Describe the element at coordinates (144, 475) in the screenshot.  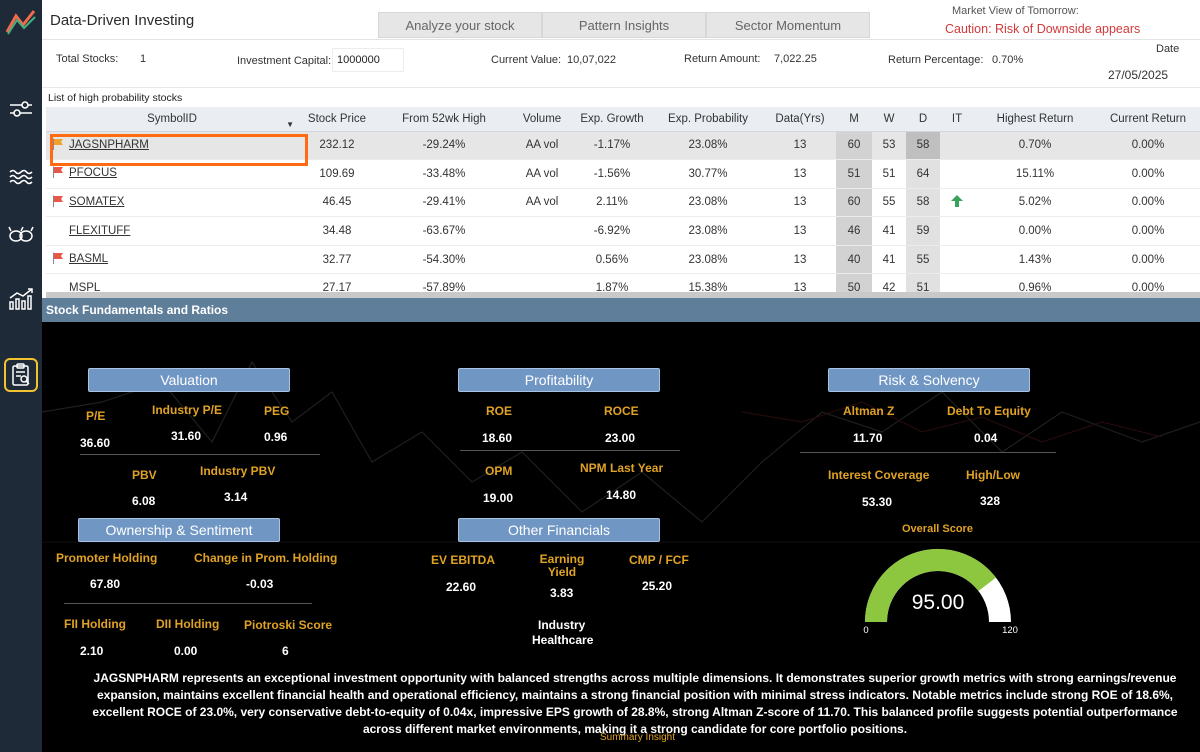
I see `pbv-label: PBV` at that location.